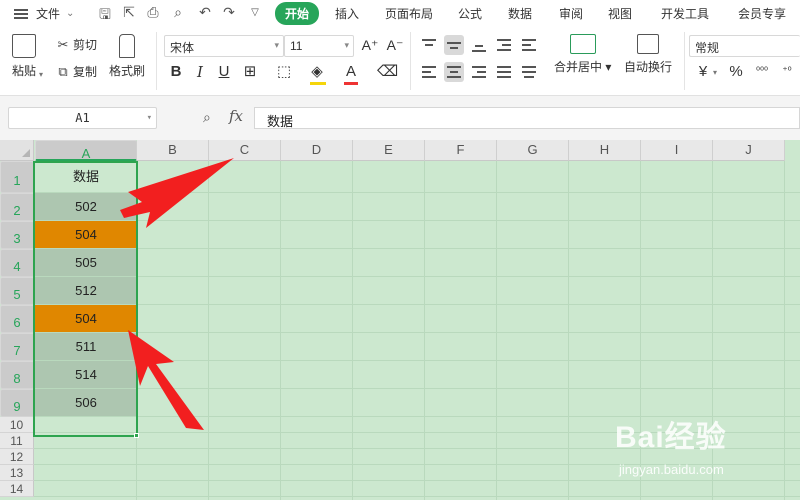 This screenshot has height=500, width=800. I want to click on copy-button: ⧉ 复制, so click(76, 71).